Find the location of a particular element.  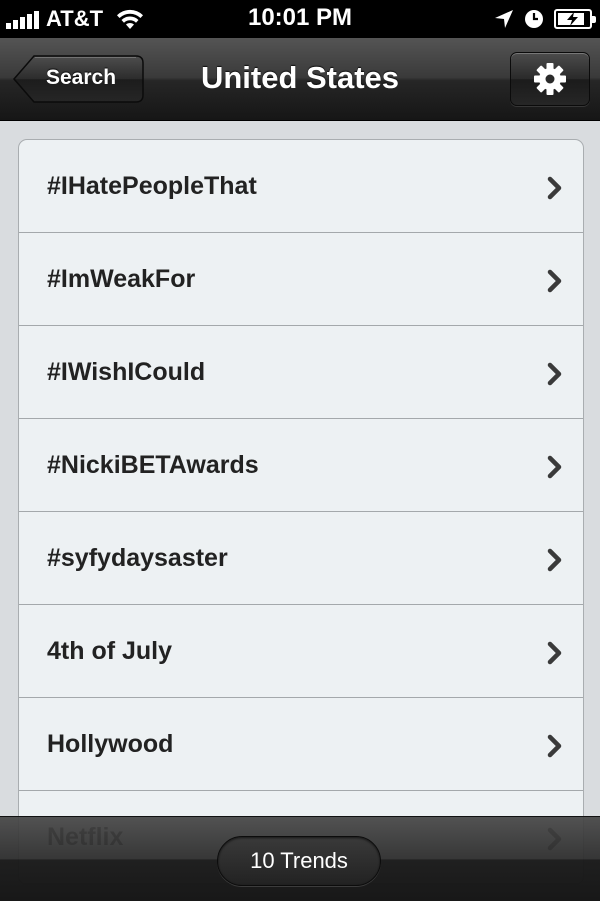

trend-row: #IHatePeopleThat is located at coordinates (301, 186).